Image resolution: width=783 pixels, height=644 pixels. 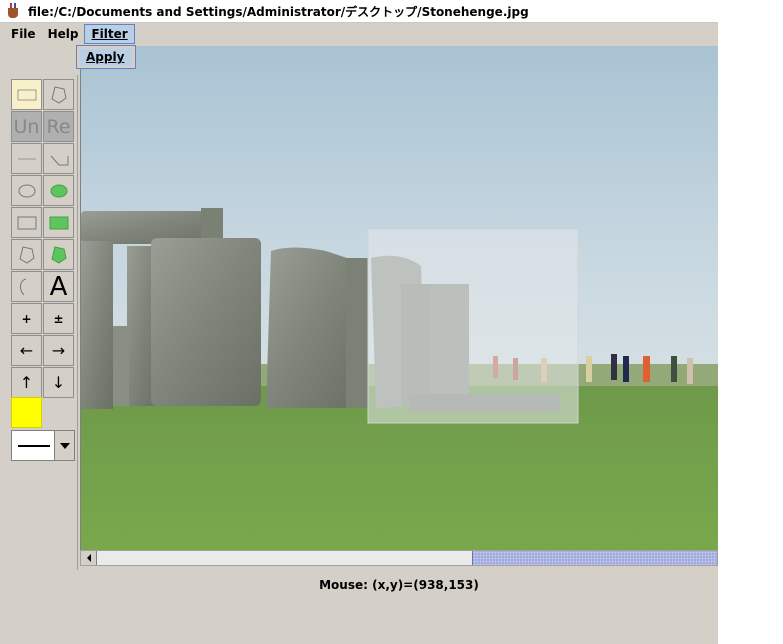 I want to click on line-style-dropdown-button, so click(x=64, y=445).